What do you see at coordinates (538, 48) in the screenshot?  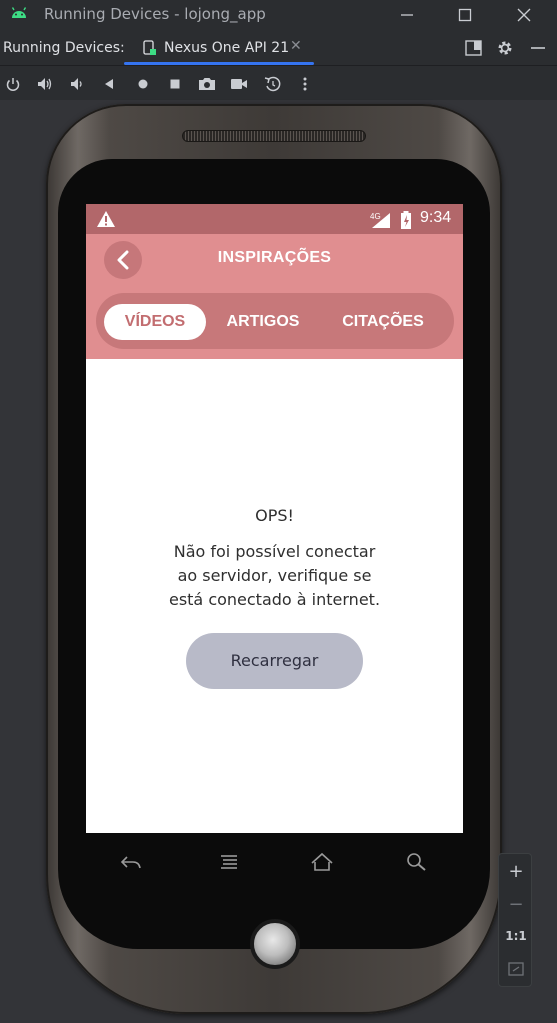 I see `hide-icon` at bounding box center [538, 48].